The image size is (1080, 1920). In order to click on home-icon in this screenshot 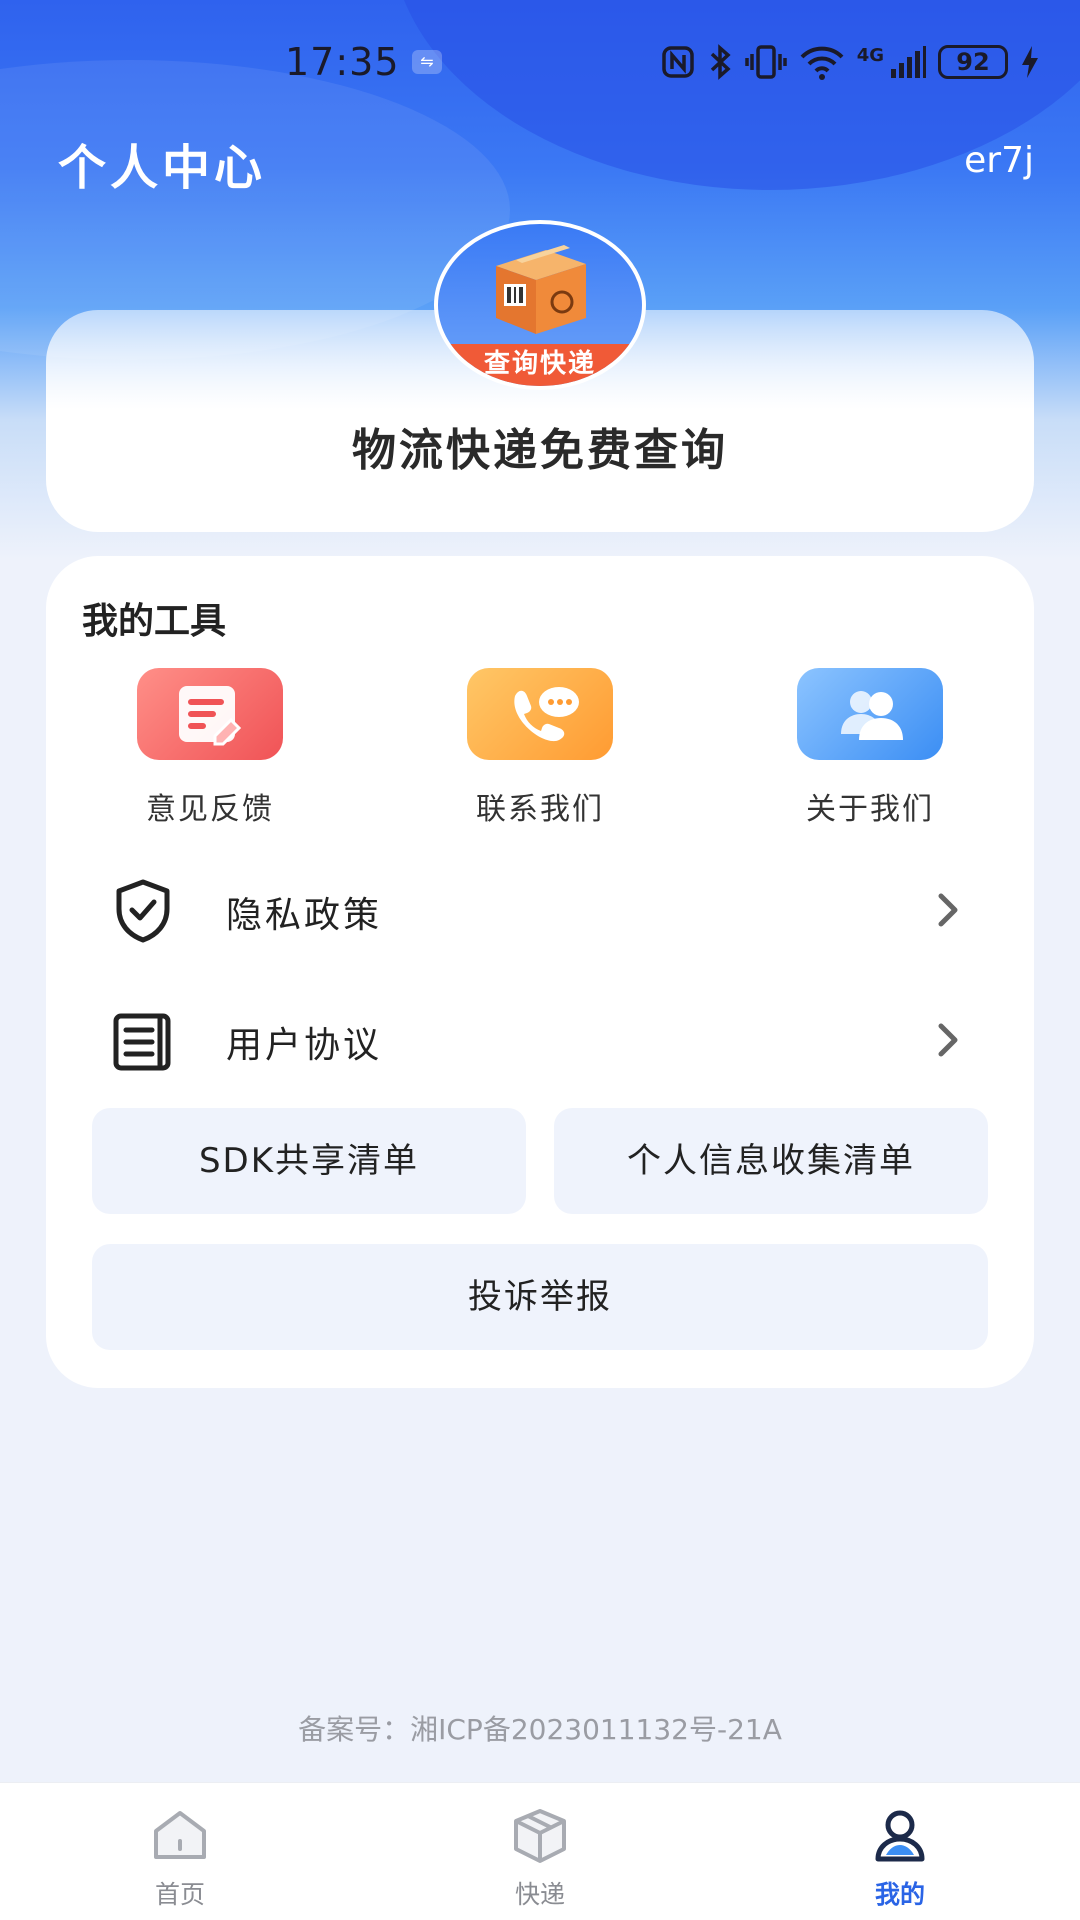, I will do `click(180, 1835)`.